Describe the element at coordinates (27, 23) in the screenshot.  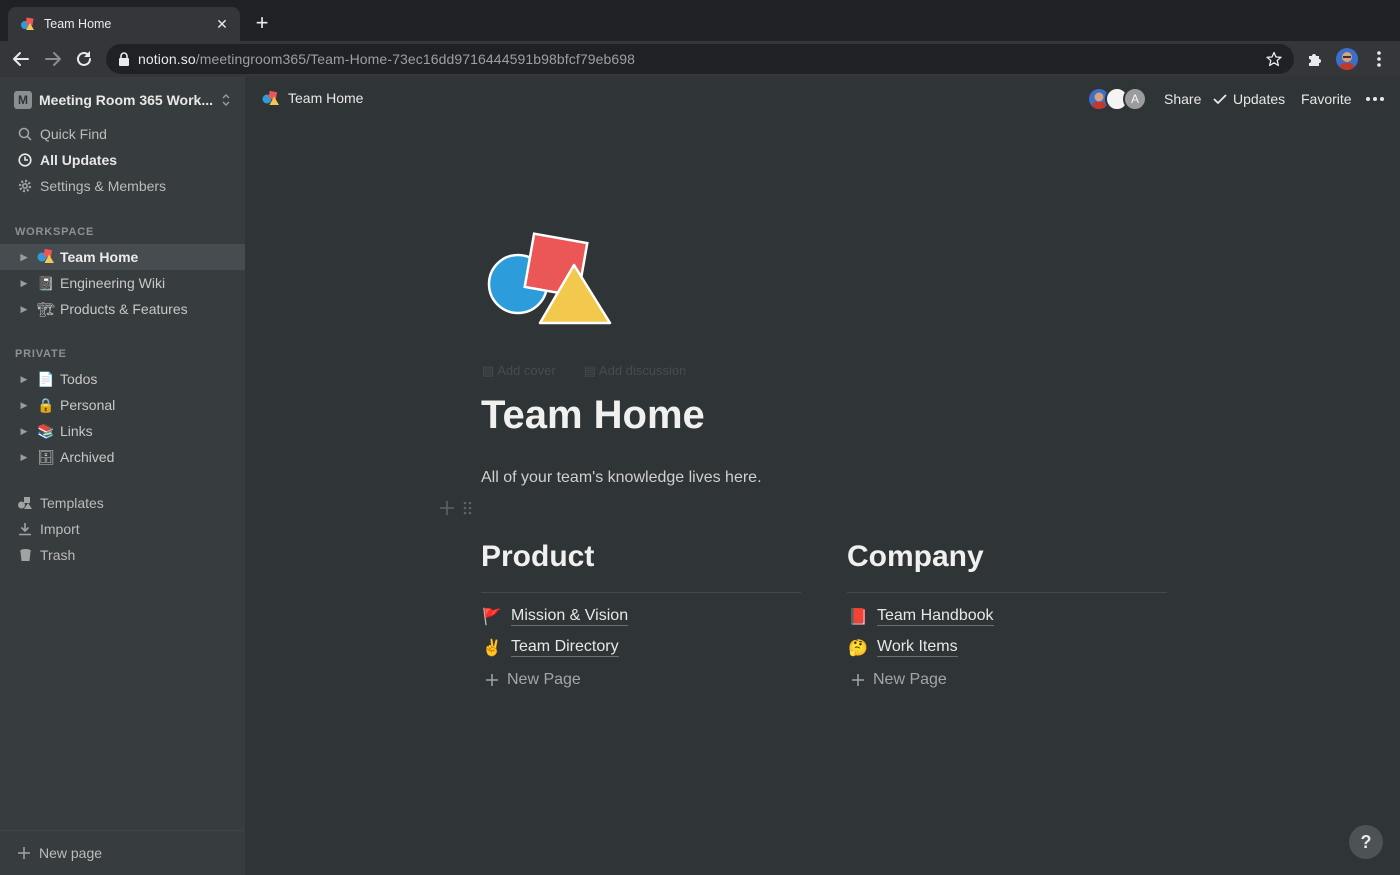
I see `team-home-favicon-icon` at that location.